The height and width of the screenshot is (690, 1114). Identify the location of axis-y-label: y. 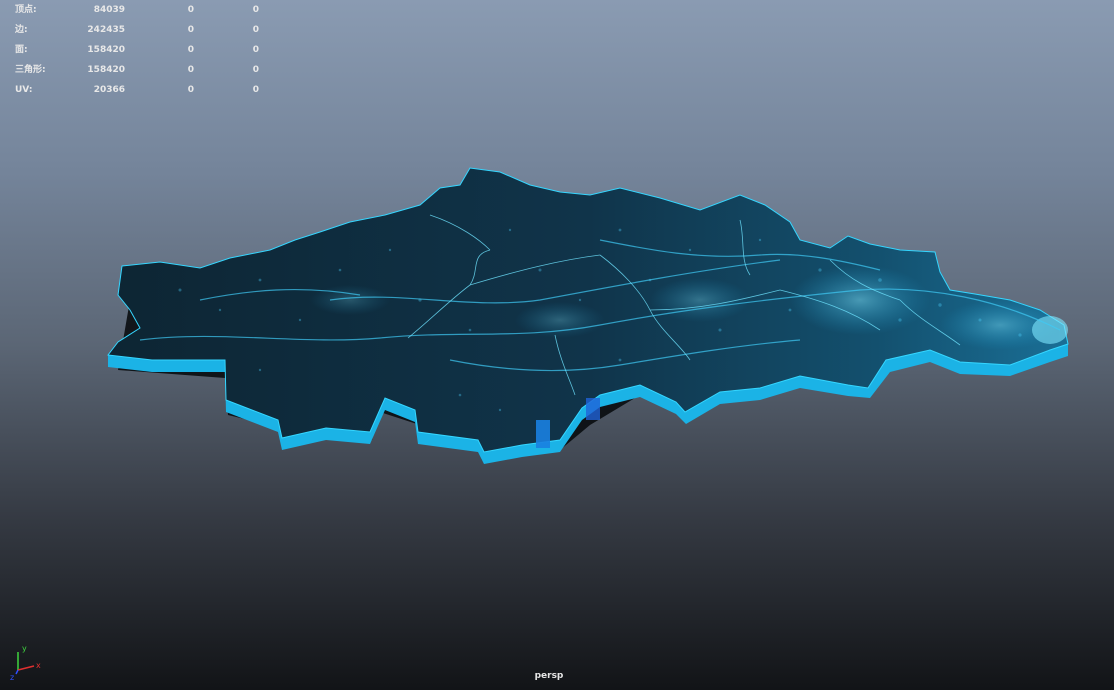
(24, 648).